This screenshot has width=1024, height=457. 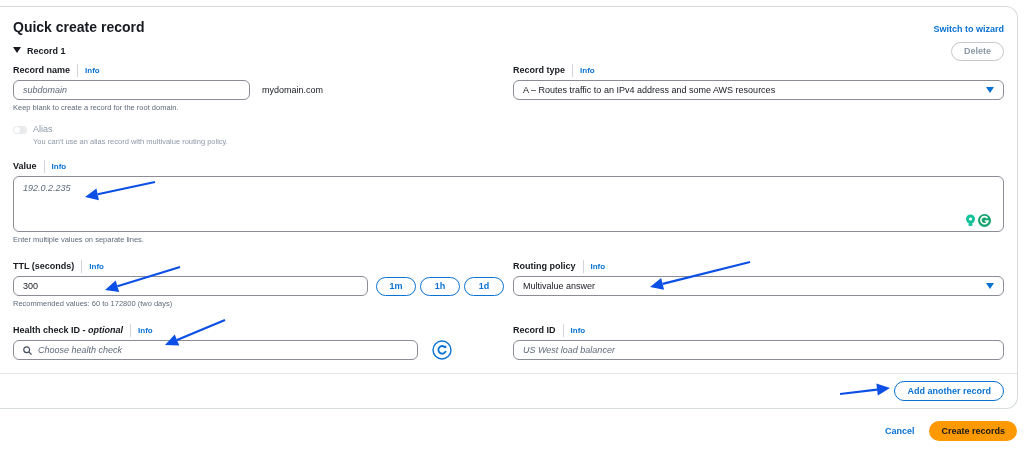 What do you see at coordinates (534, 330) in the screenshot?
I see `field-label: Record ID` at bounding box center [534, 330].